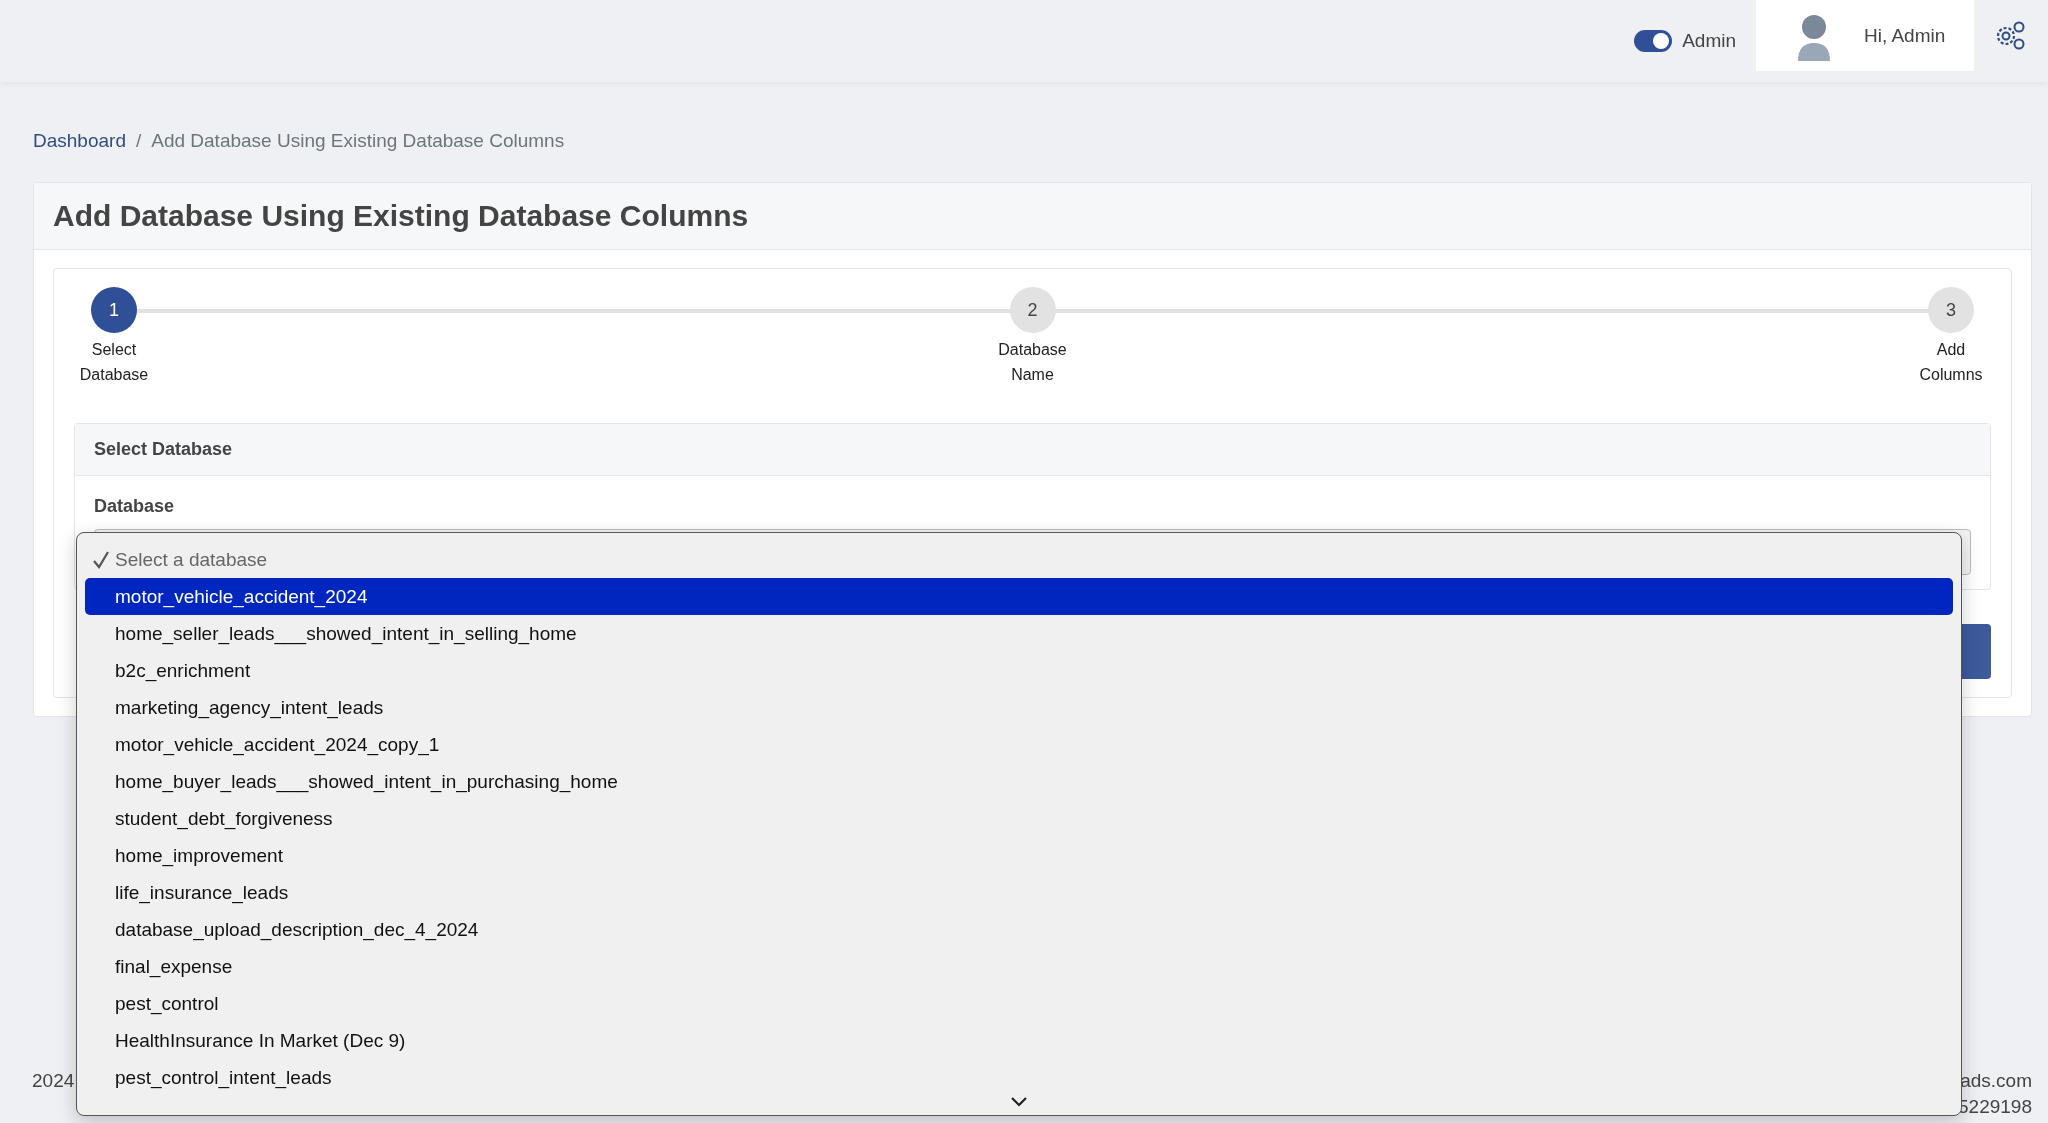  Describe the element at coordinates (1019, 781) in the screenshot. I see `dropdown-option: home_buyer_leads___showed_intent_in_purchasing_home` at that location.